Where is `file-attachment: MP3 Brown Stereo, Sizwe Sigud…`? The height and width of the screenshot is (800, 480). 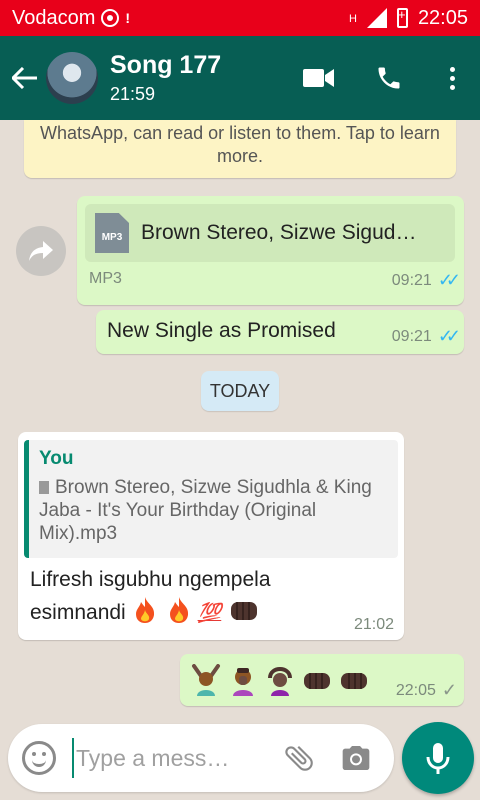 file-attachment: MP3 Brown Stereo, Sizwe Sigud… is located at coordinates (270, 233).